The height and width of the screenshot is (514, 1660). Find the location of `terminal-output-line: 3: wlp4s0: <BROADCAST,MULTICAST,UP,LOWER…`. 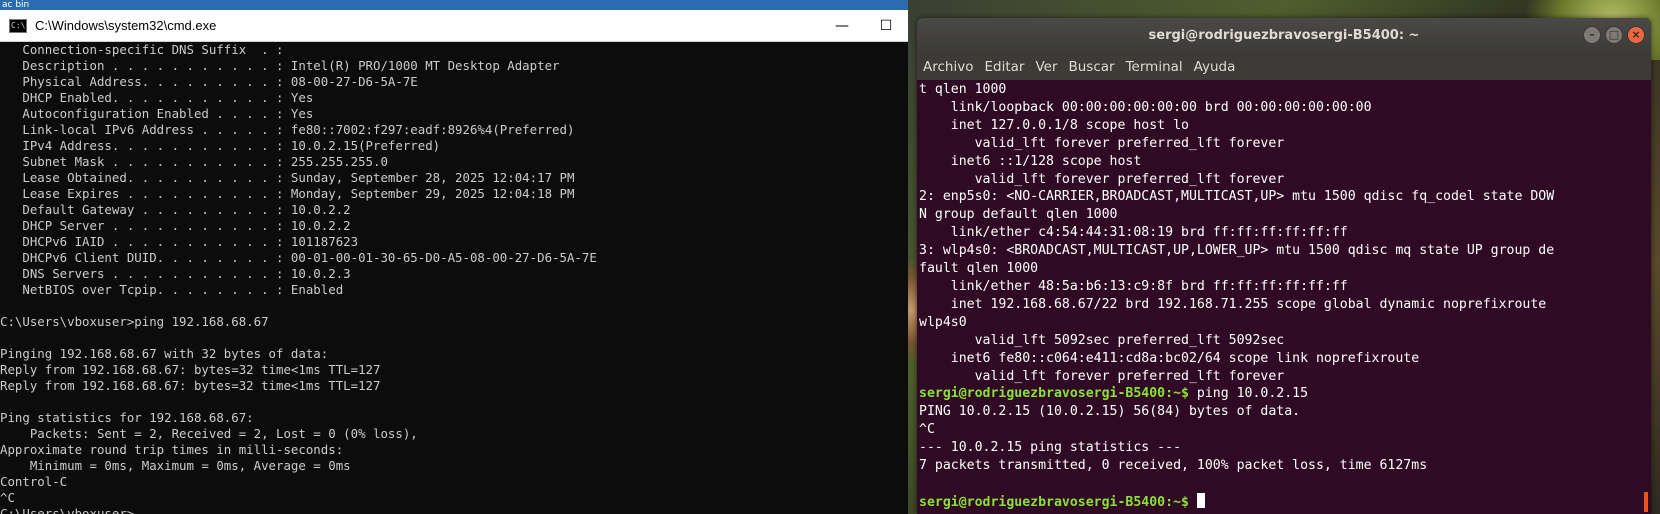

terminal-output-line: 3: wlp4s0: <BROADCAST,MULTICAST,UP,LOWER… is located at coordinates (1285, 251).